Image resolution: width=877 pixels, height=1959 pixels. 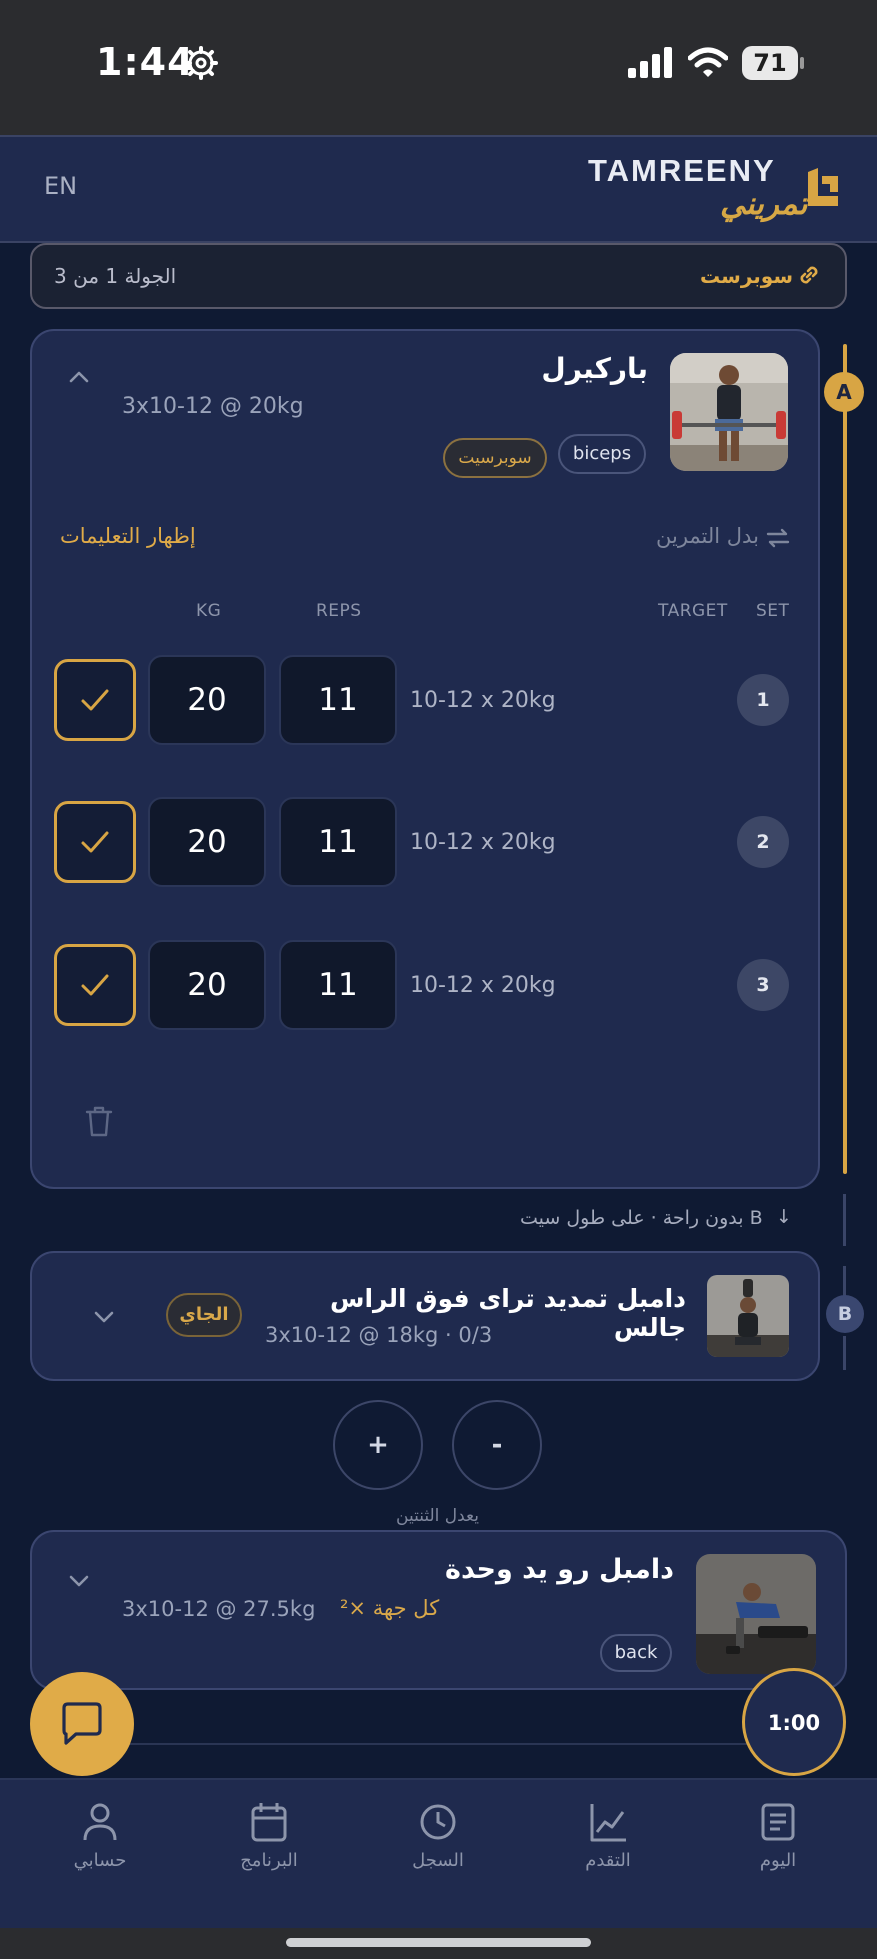 What do you see at coordinates (100, 1860) in the screenshot?
I see `tab-label: حسابي` at bounding box center [100, 1860].